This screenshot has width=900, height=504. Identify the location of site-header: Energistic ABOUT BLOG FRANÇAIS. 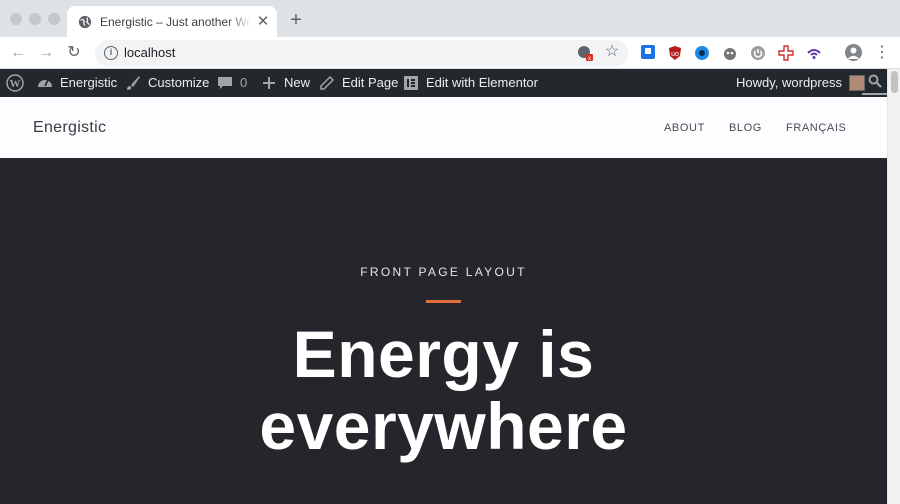
(443, 127).